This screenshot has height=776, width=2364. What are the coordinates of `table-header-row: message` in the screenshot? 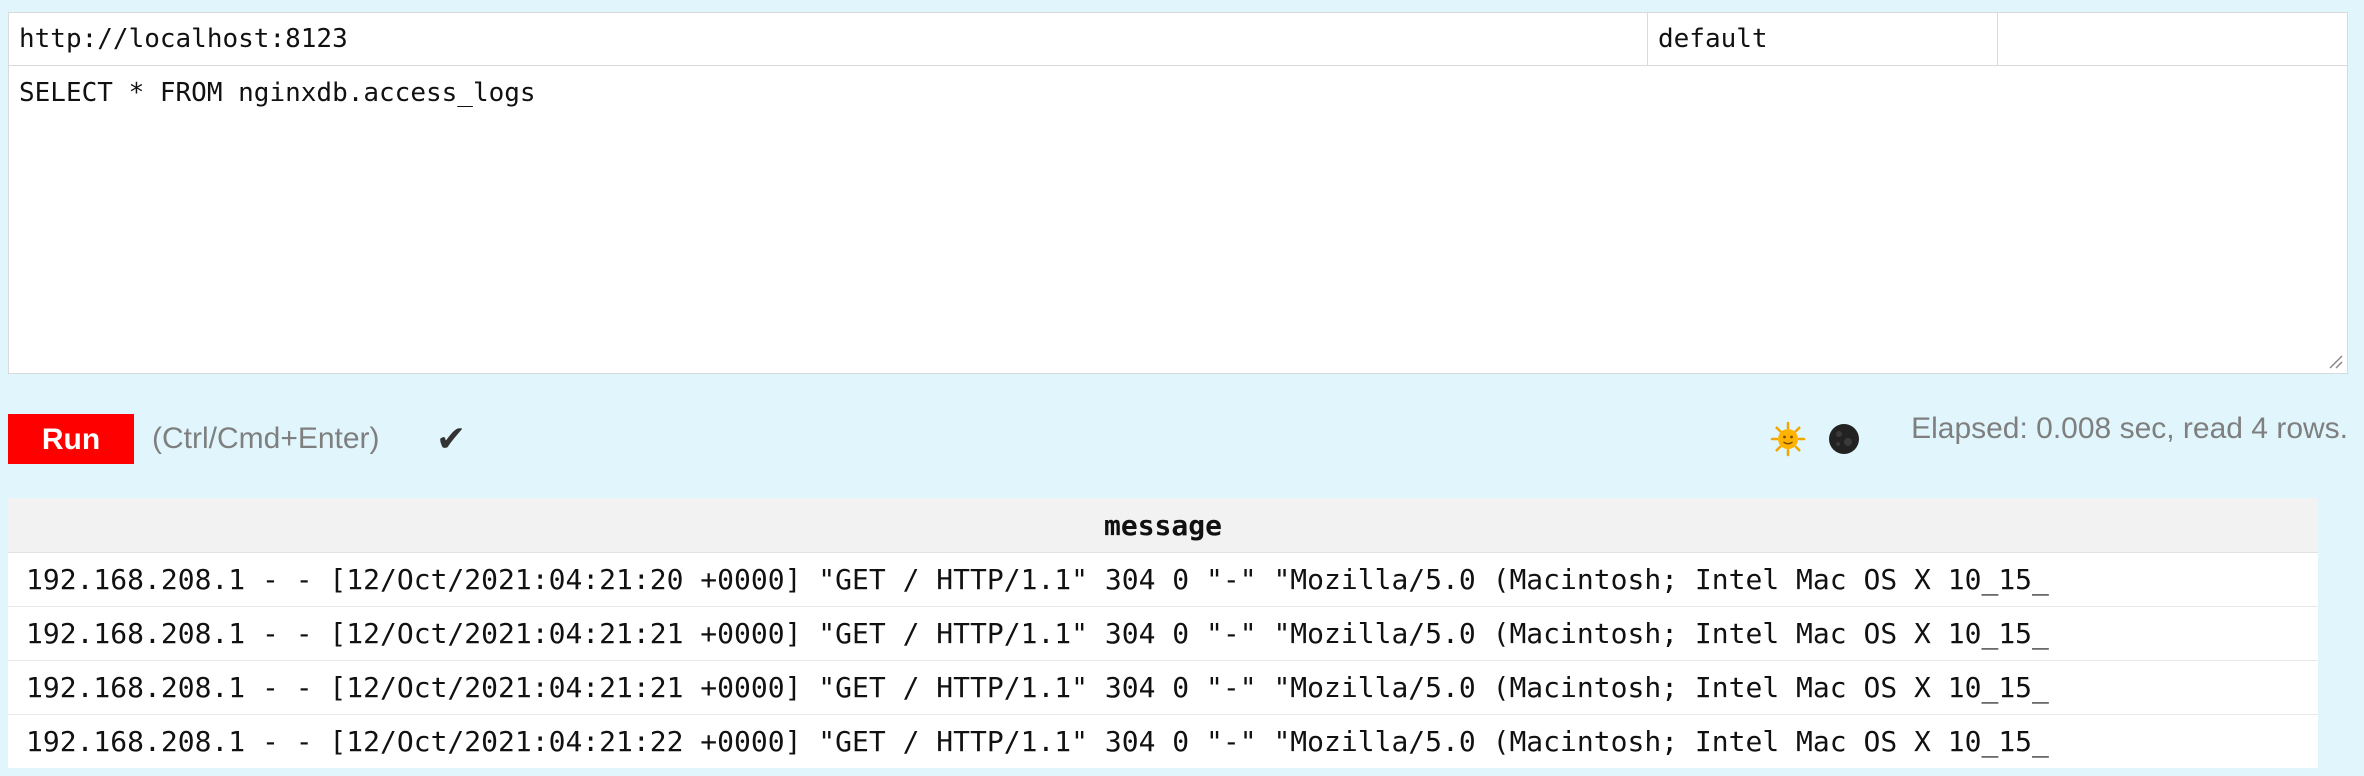 It's located at (1163, 525).